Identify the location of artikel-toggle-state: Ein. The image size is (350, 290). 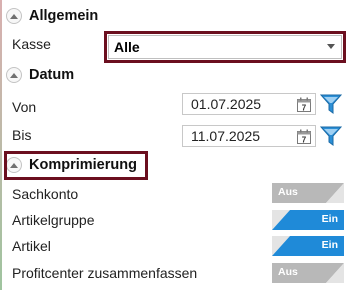
(329, 245).